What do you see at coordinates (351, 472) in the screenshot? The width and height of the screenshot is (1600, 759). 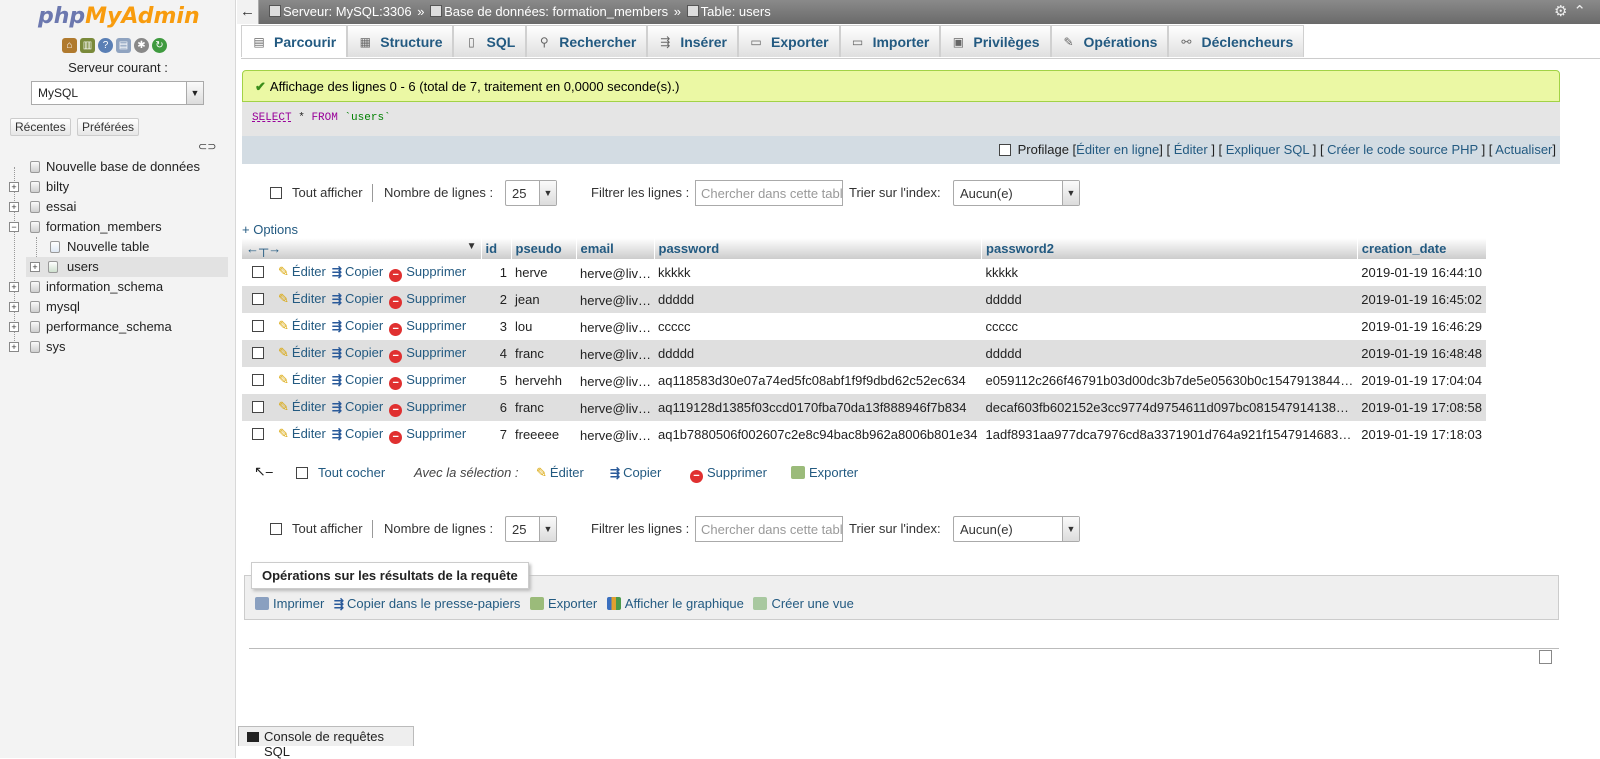 I see `check-all-link: Tout cocher` at bounding box center [351, 472].